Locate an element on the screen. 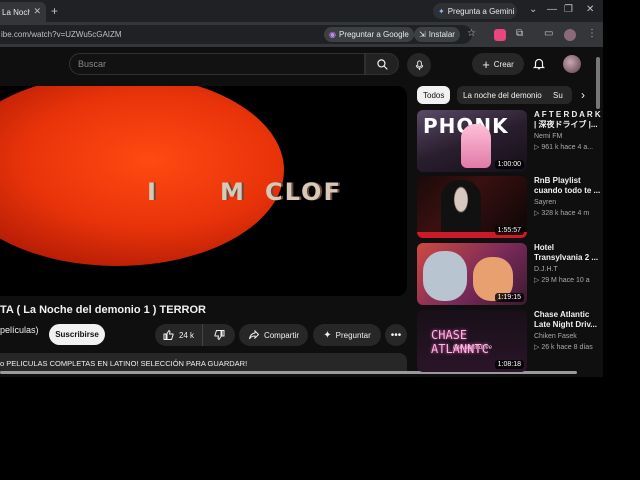 The height and width of the screenshot is (480, 640). voice-search-button is located at coordinates (419, 65).